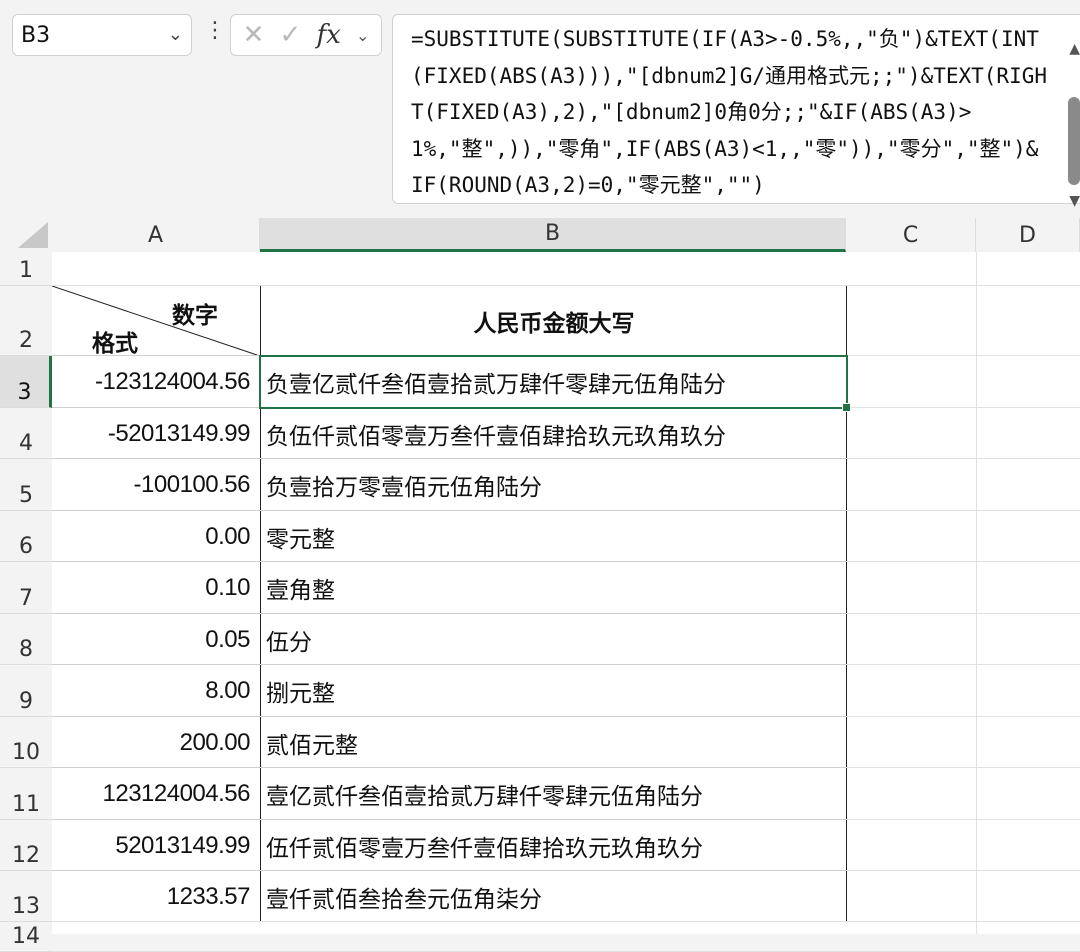 This screenshot has height=952, width=1080. Describe the element at coordinates (26, 321) in the screenshot. I see `row-header-2: 2` at that location.